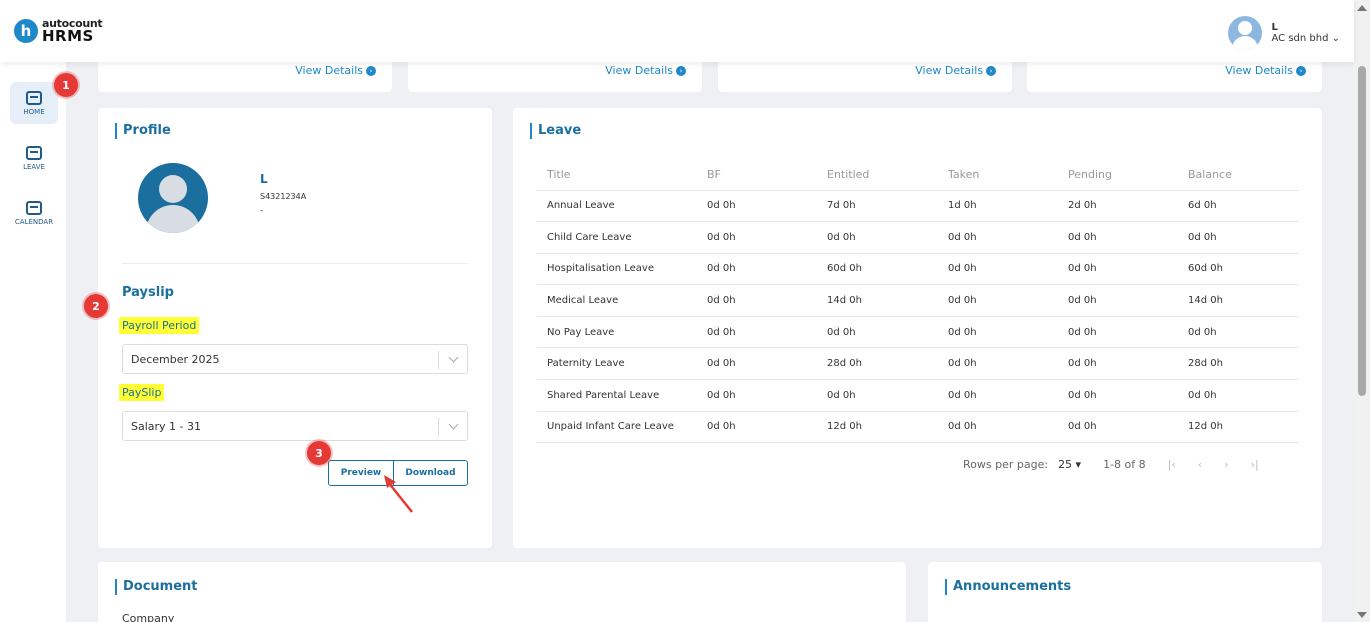  Describe the element at coordinates (148, 292) in the screenshot. I see `payslip-title: Payslip` at that location.